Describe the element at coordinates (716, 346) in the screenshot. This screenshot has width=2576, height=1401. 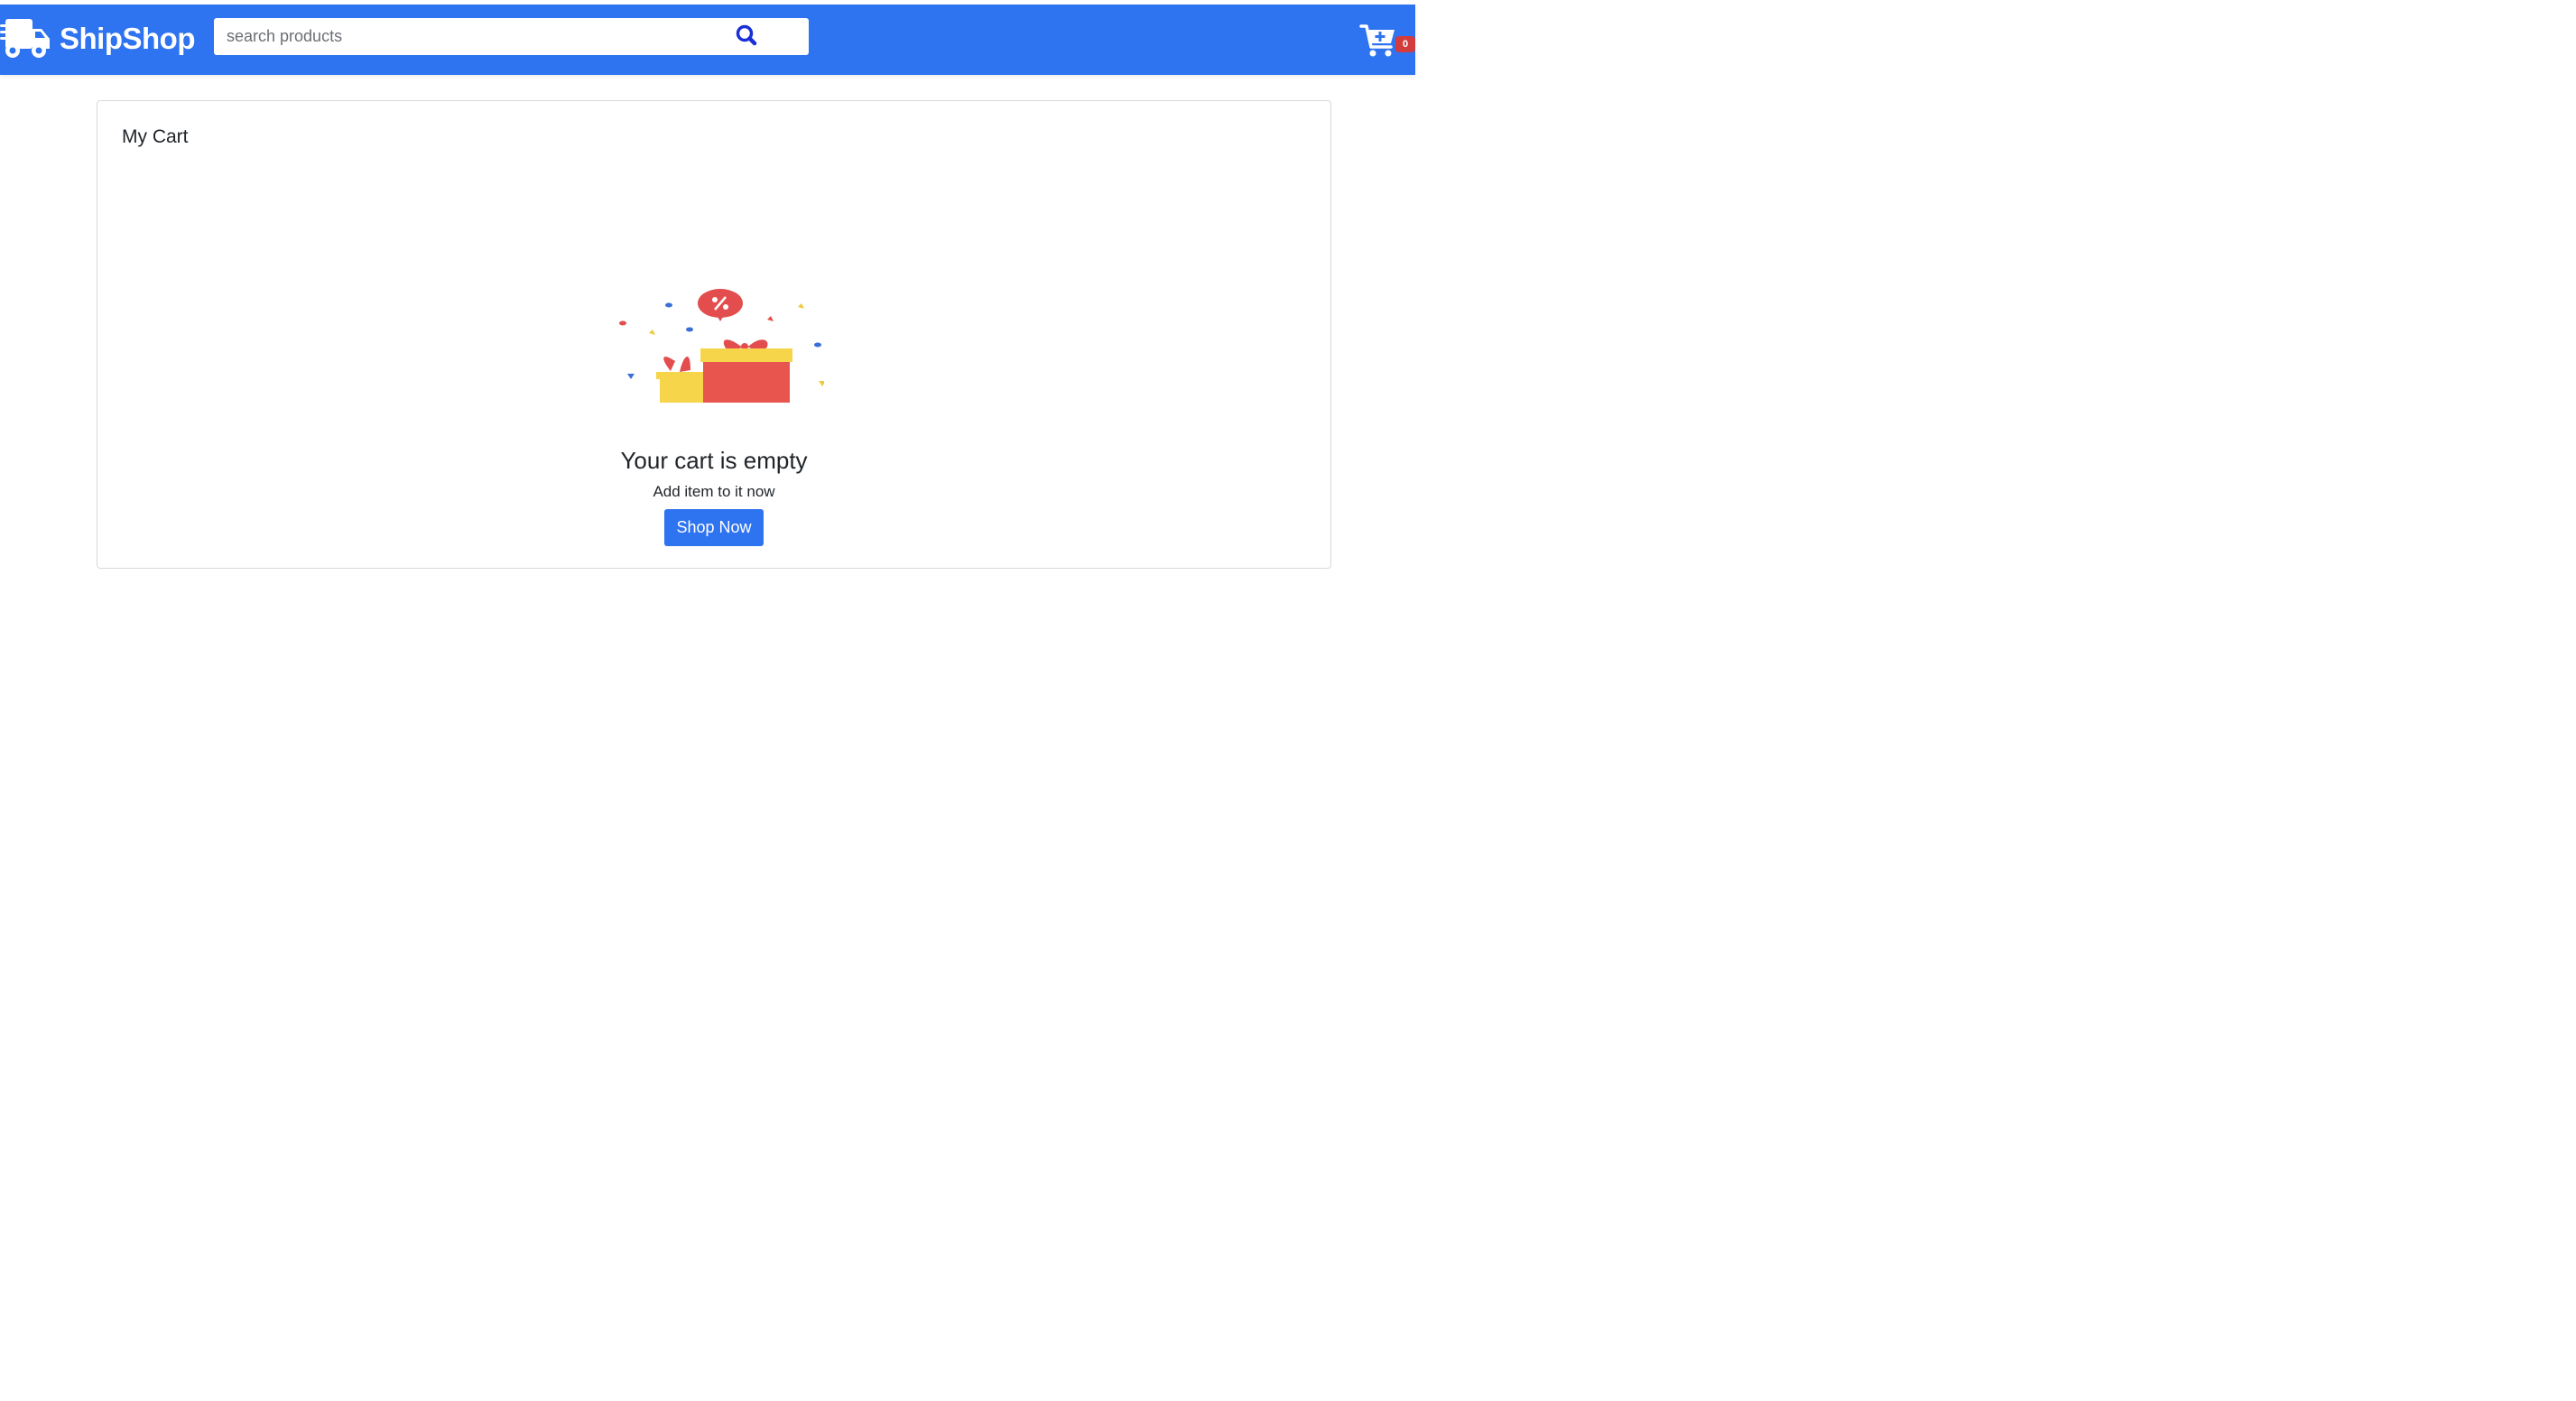
I see `gift-boxes-illustration` at that location.